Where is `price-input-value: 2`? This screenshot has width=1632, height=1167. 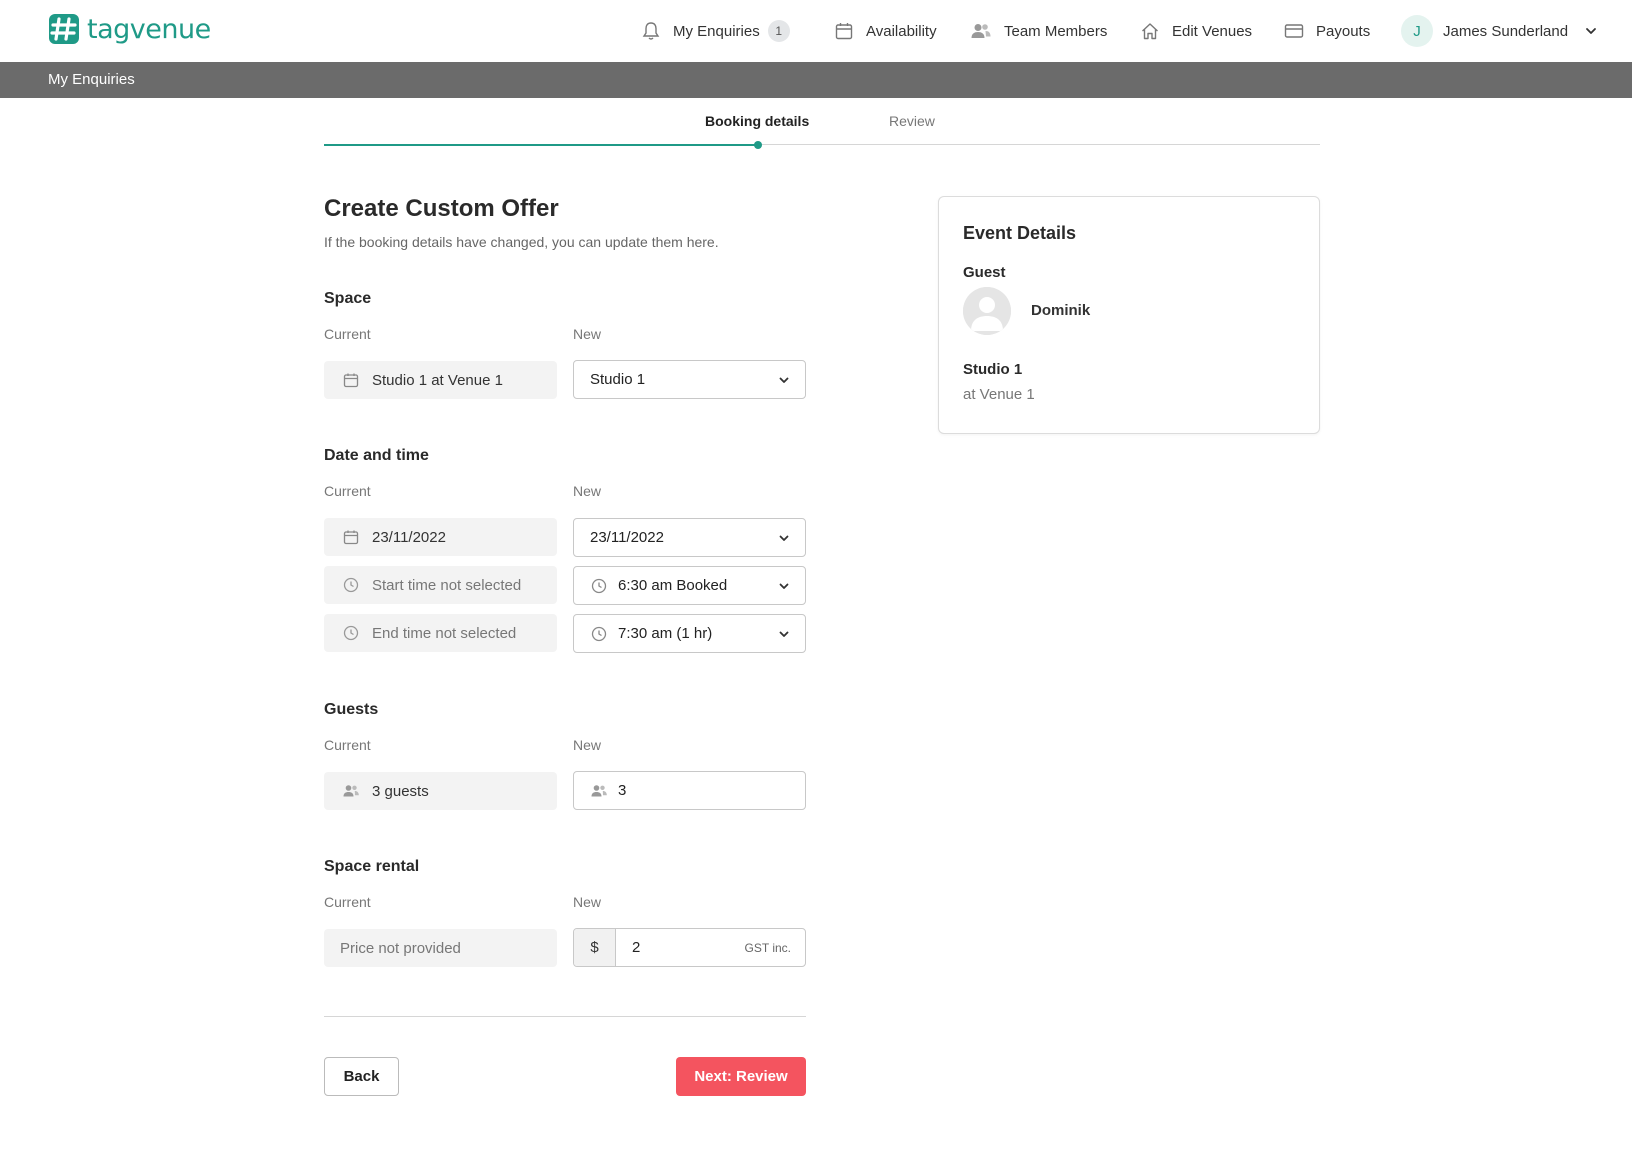
price-input-value: 2 is located at coordinates (636, 947).